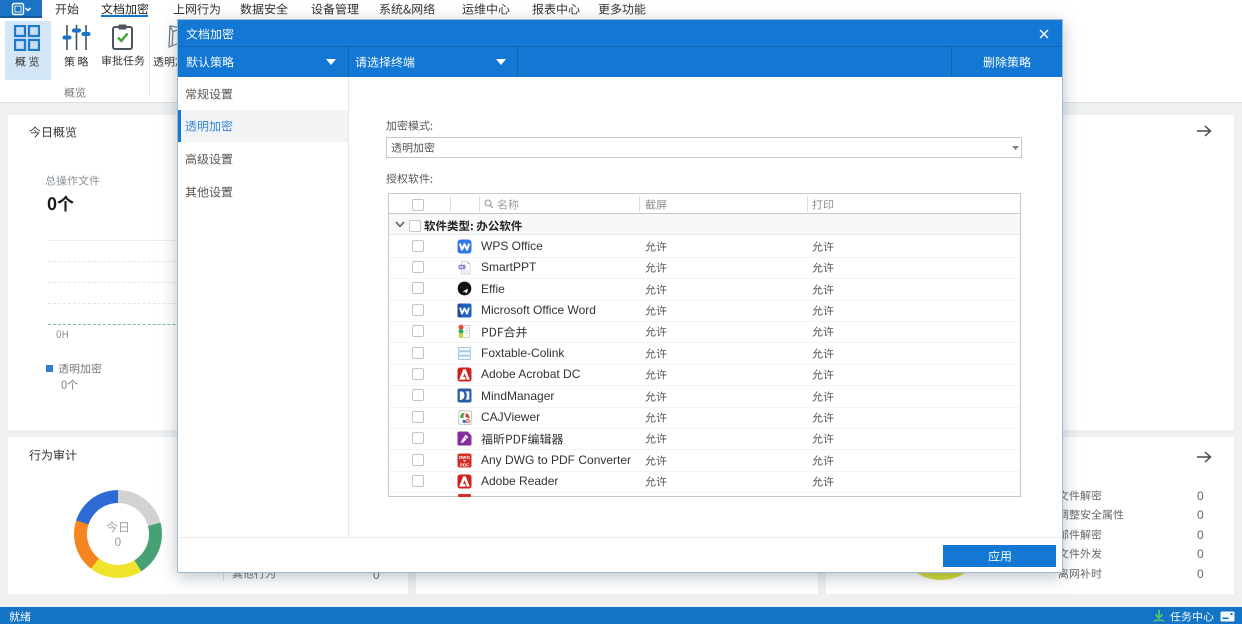 This screenshot has height=624, width=1242. What do you see at coordinates (464, 457) in the screenshot?
I see `svg-text: DWG` at bounding box center [464, 457].